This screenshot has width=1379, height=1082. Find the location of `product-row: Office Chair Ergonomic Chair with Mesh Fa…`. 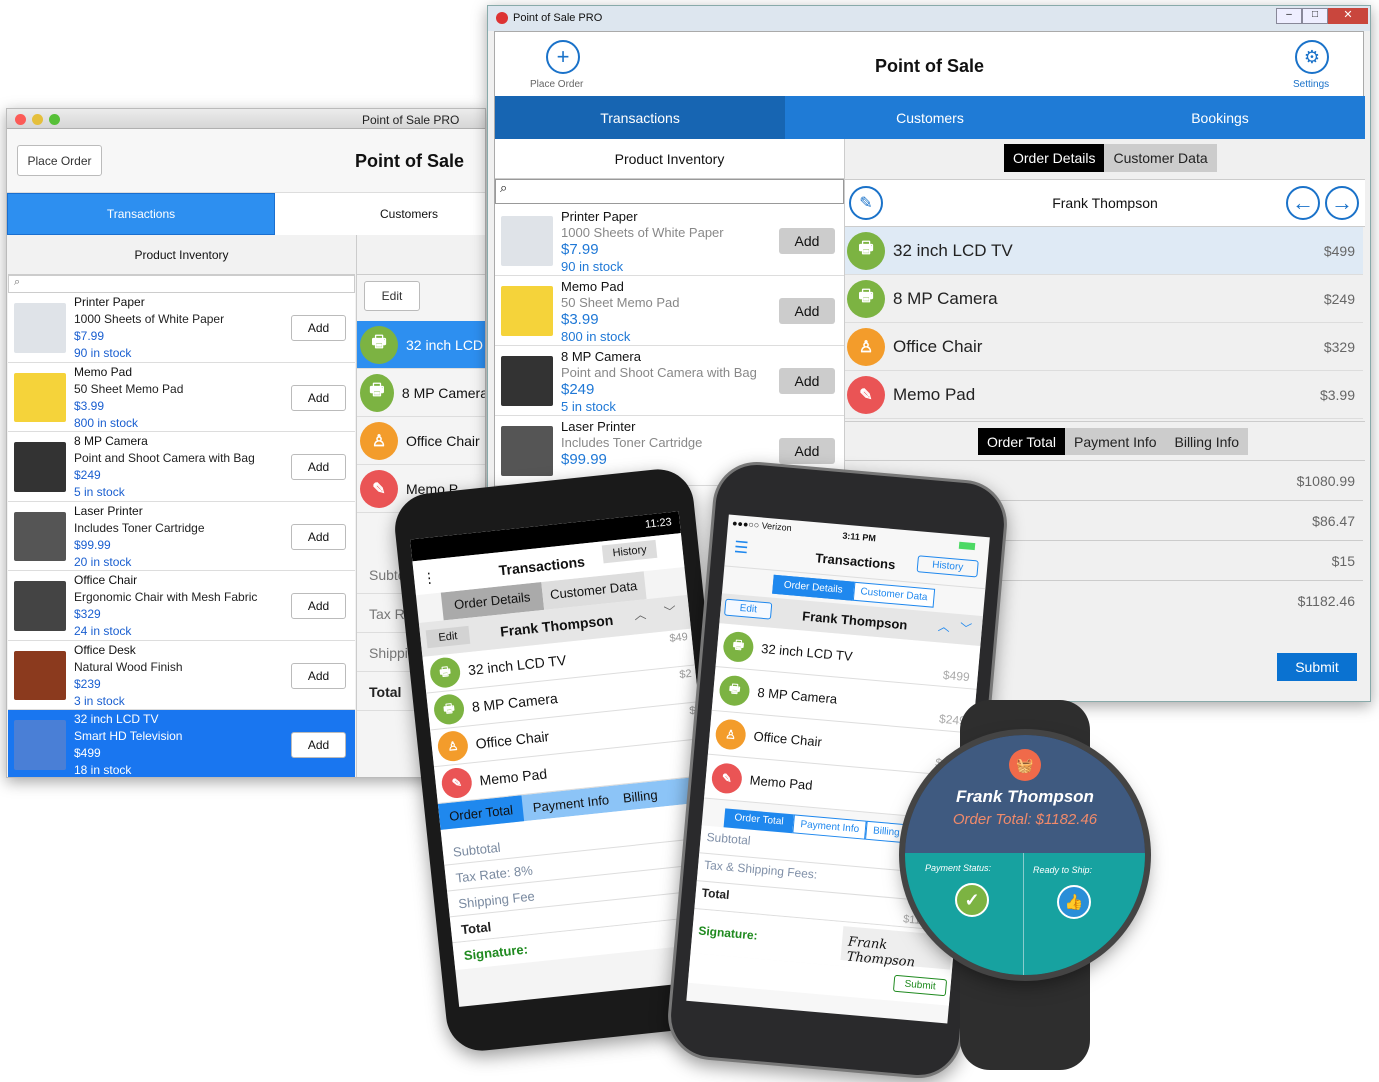

product-row: Office Chair Ergonomic Chair with Mesh Fa… is located at coordinates (181, 606).